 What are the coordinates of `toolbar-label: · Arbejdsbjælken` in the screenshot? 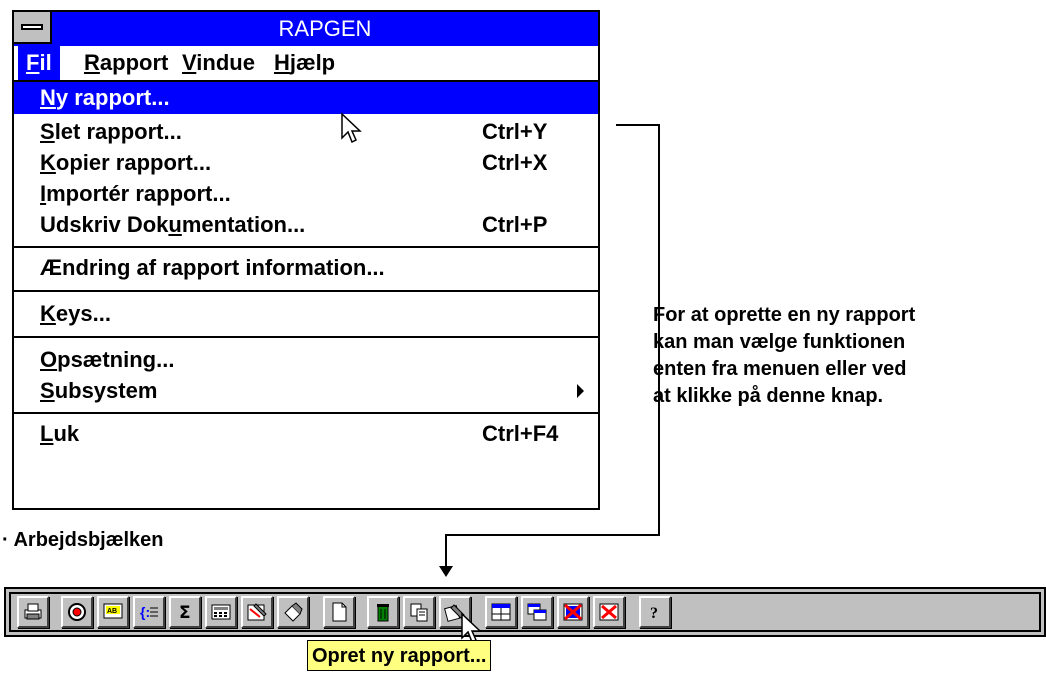 It's located at (83, 540).